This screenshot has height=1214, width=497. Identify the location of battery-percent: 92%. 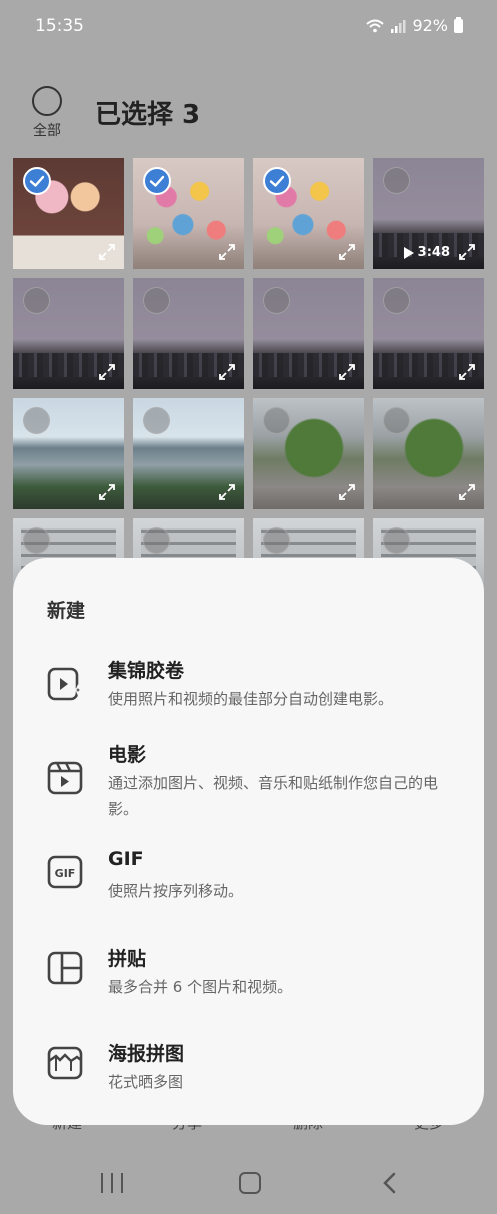
(430, 25).